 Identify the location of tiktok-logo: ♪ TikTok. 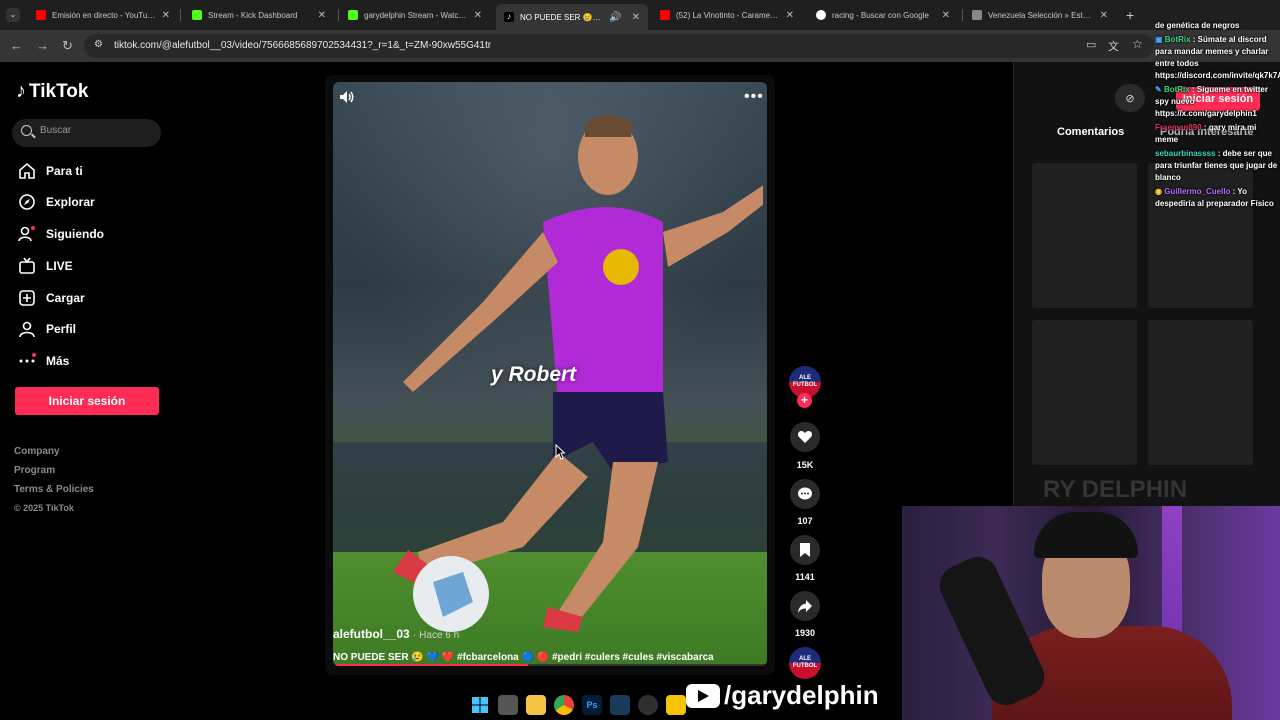
(52, 91).